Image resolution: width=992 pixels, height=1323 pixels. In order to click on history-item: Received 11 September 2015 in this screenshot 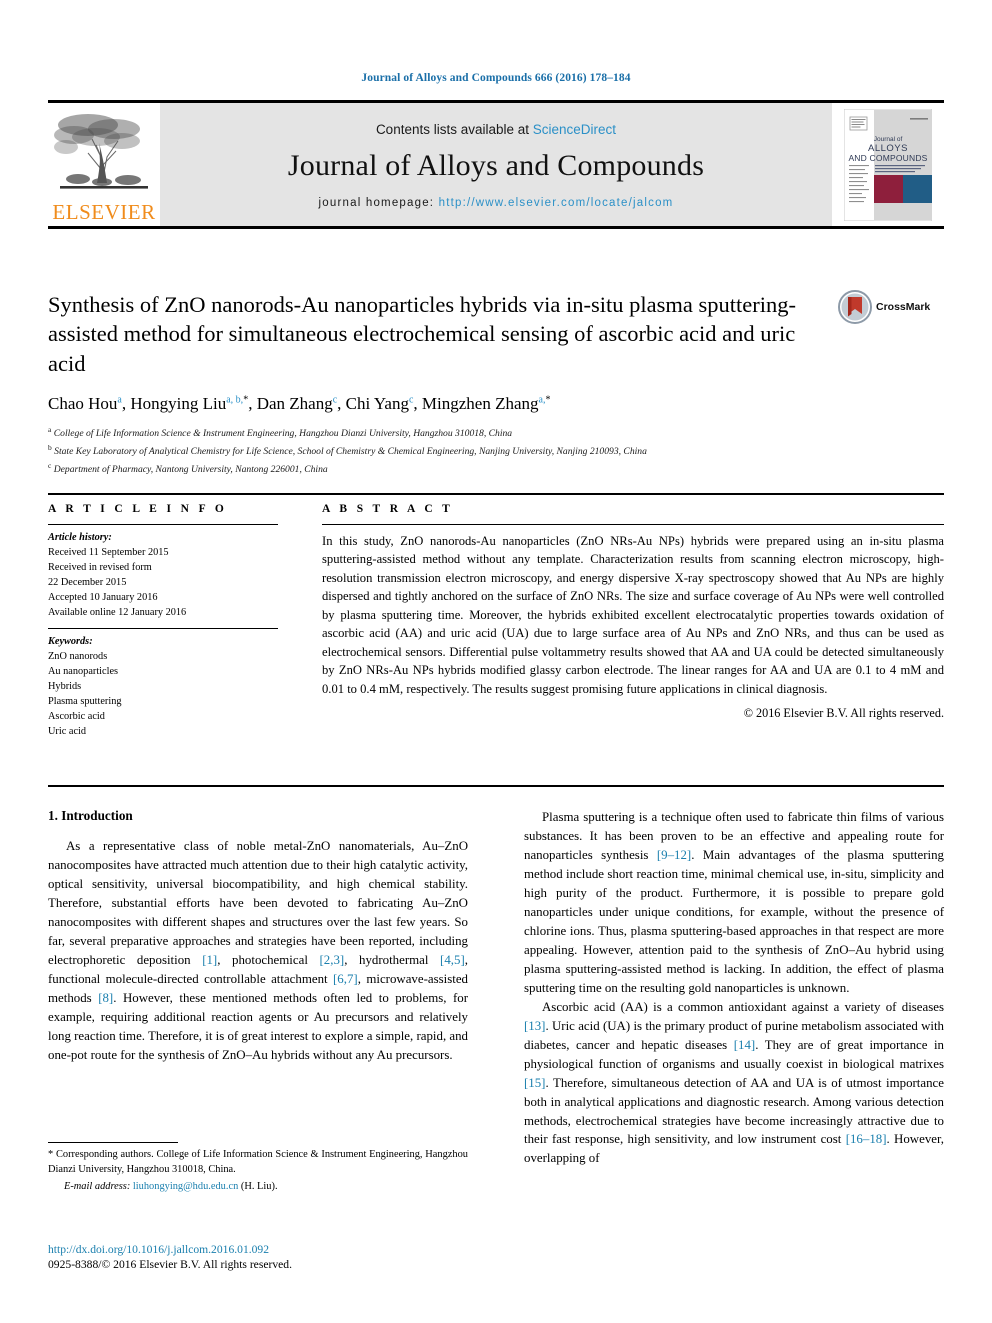, I will do `click(108, 553)`.